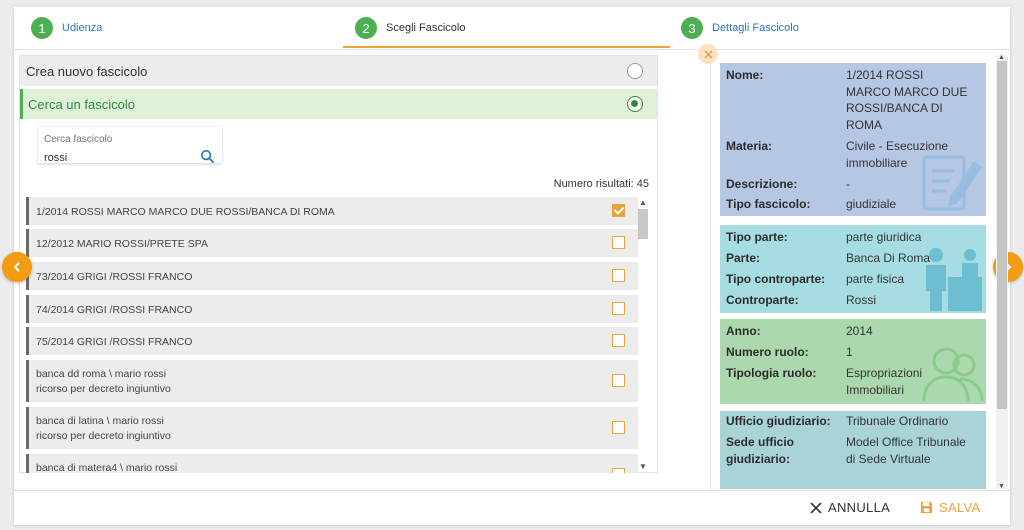  I want to click on step-label: Udienza, so click(82, 28).